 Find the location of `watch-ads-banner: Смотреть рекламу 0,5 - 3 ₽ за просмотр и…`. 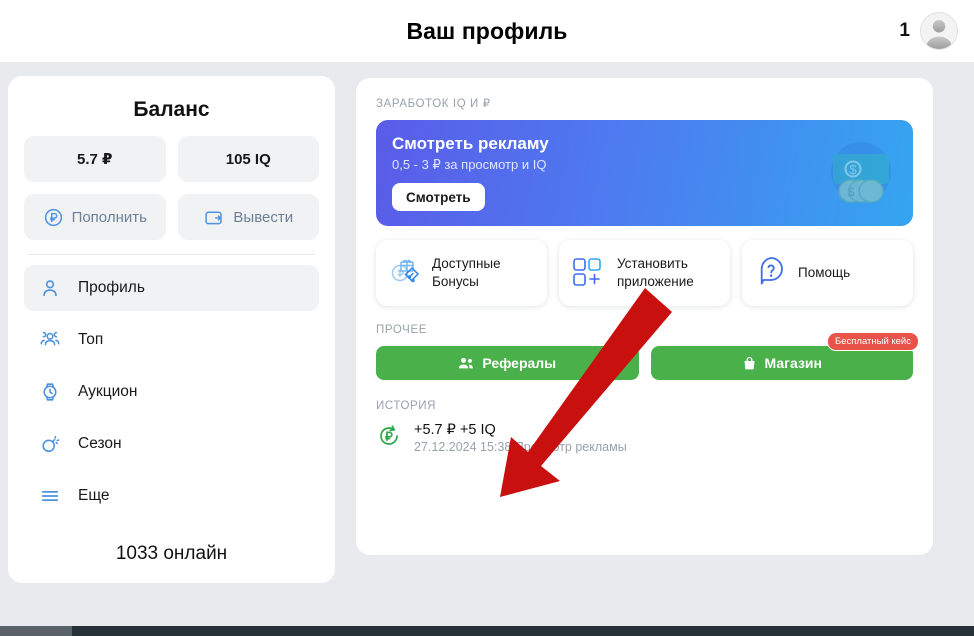

watch-ads-banner: Смотреть рекламу 0,5 - 3 ₽ за просмотр и… is located at coordinates (644, 173).